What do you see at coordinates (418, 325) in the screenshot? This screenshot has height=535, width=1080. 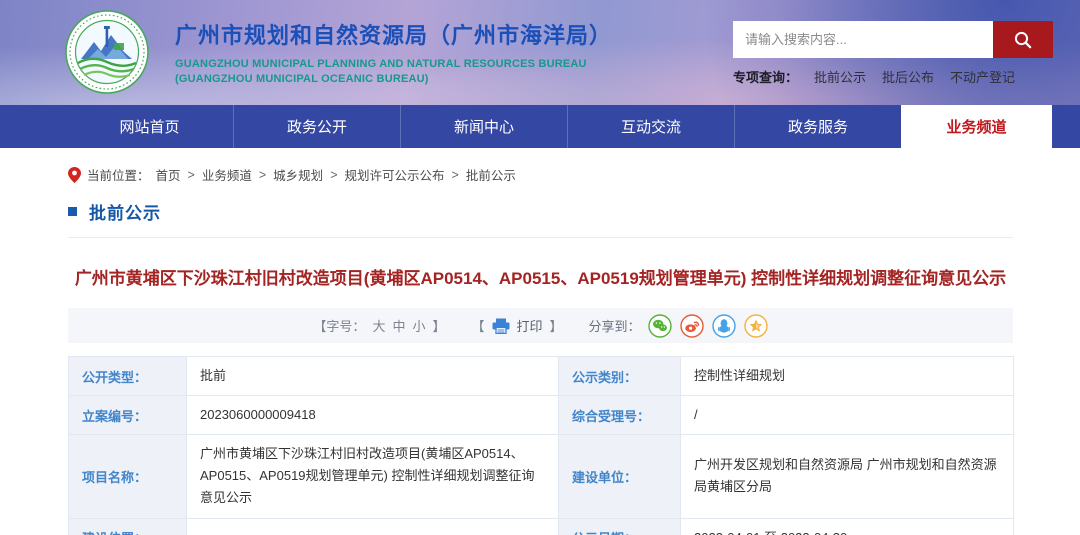 I see `font-size-small: 小` at bounding box center [418, 325].